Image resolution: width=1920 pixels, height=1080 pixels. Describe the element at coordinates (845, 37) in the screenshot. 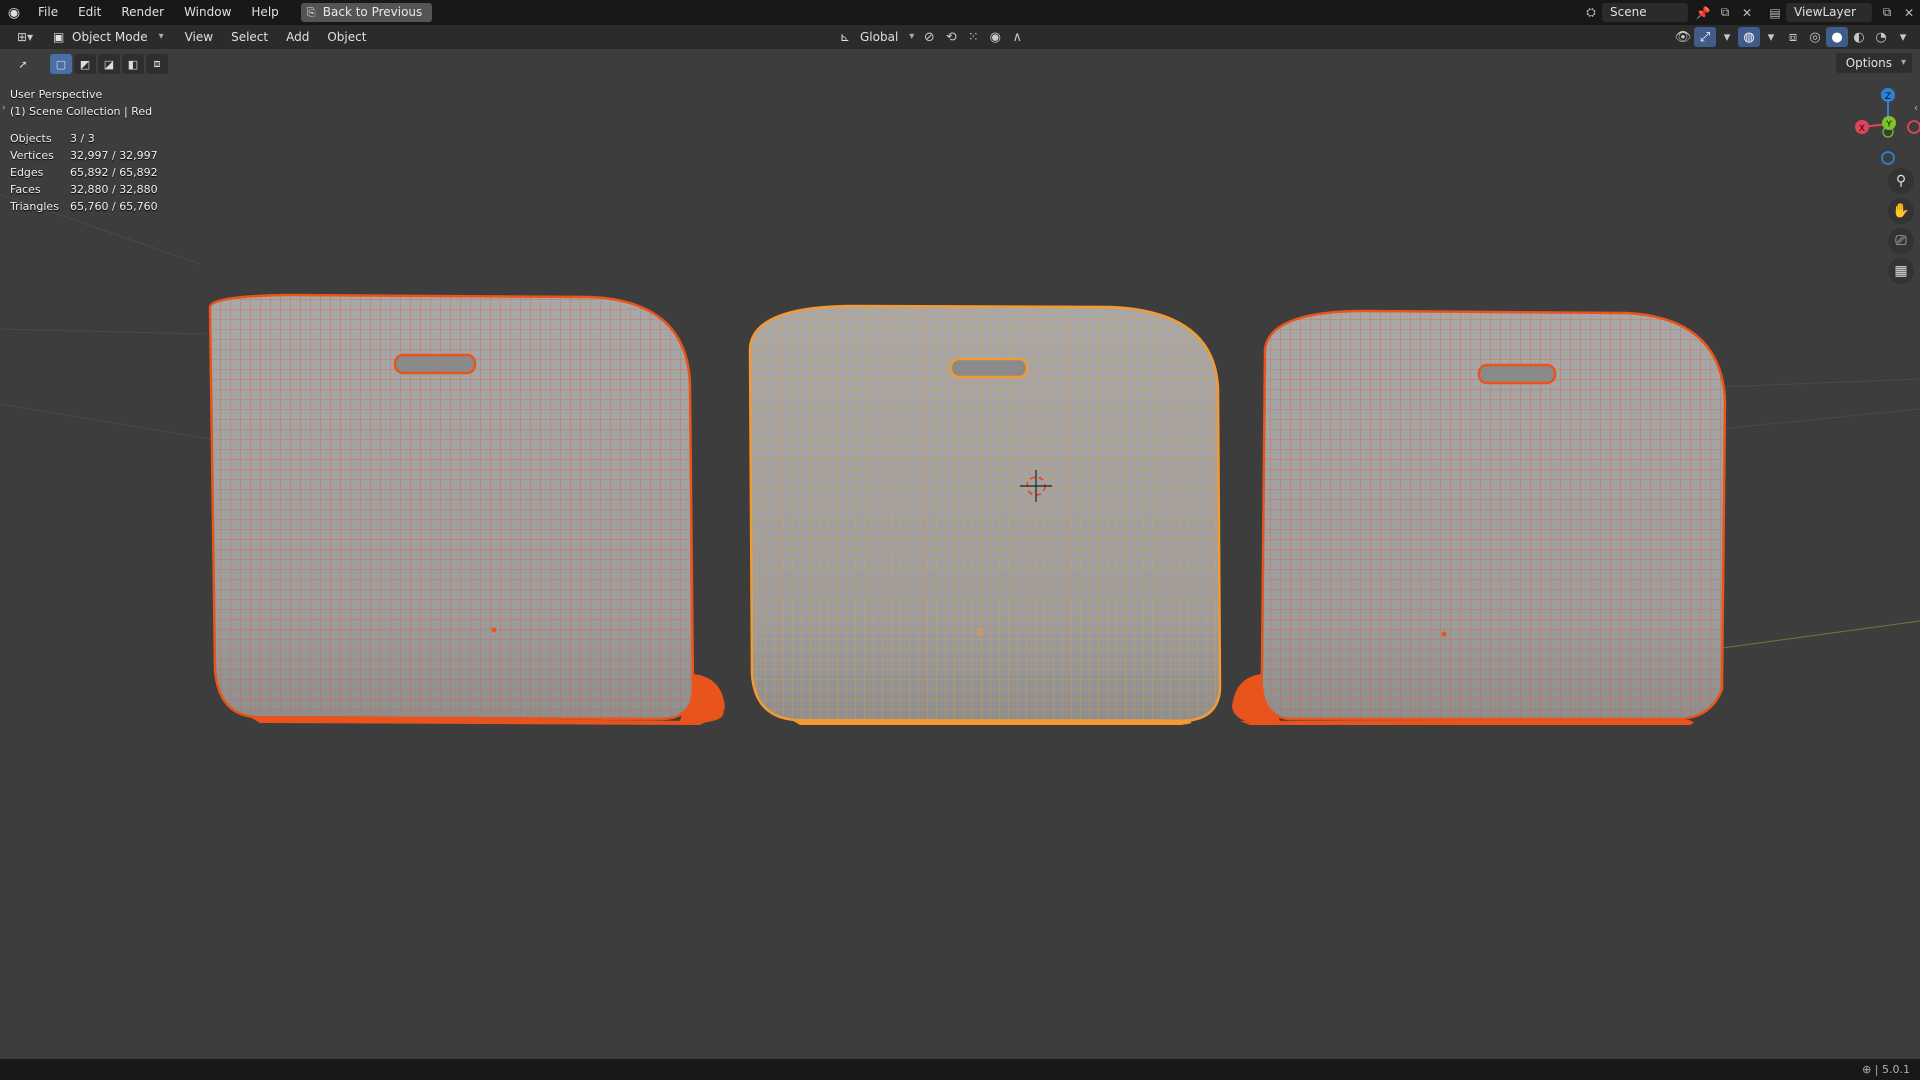

I see `orientation-icon: ⊾` at that location.